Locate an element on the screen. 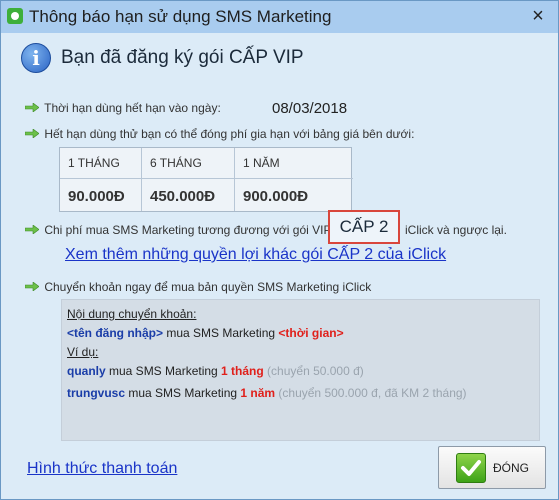 This screenshot has width=559, height=500. pattern-time: <thời gian> is located at coordinates (311, 333).